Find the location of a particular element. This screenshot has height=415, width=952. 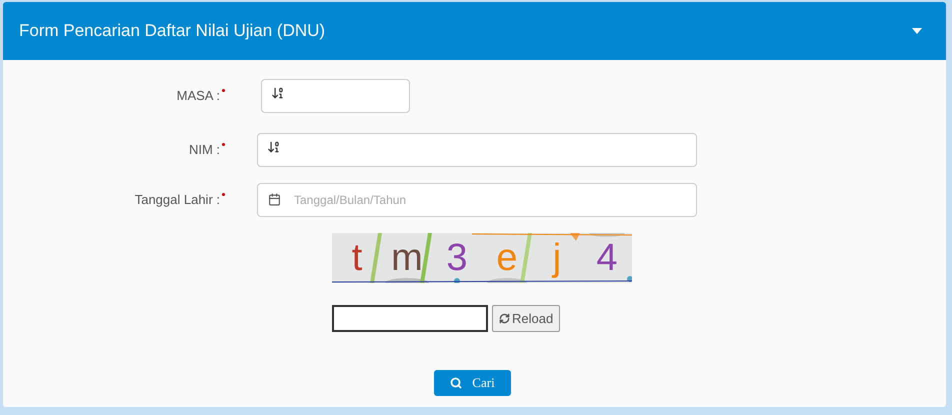

captcha-character: m is located at coordinates (407, 258).